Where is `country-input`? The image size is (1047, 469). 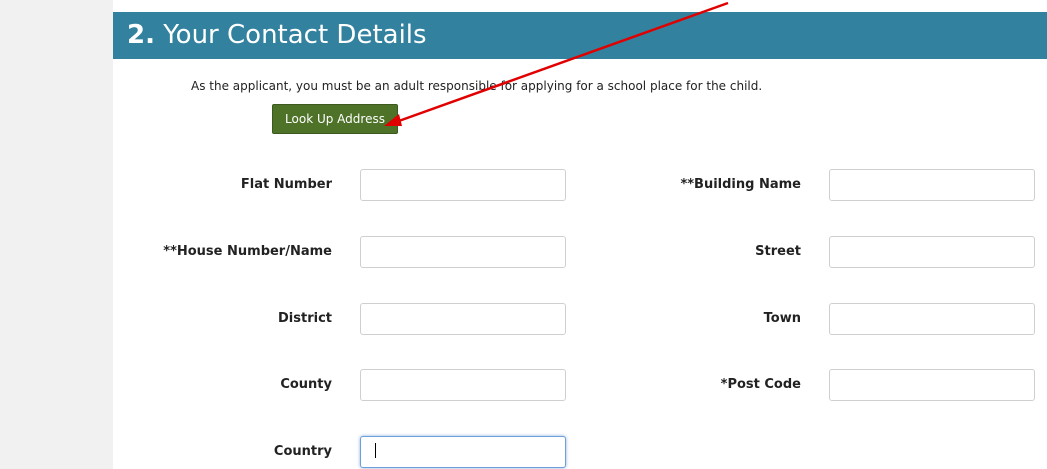 country-input is located at coordinates (463, 452).